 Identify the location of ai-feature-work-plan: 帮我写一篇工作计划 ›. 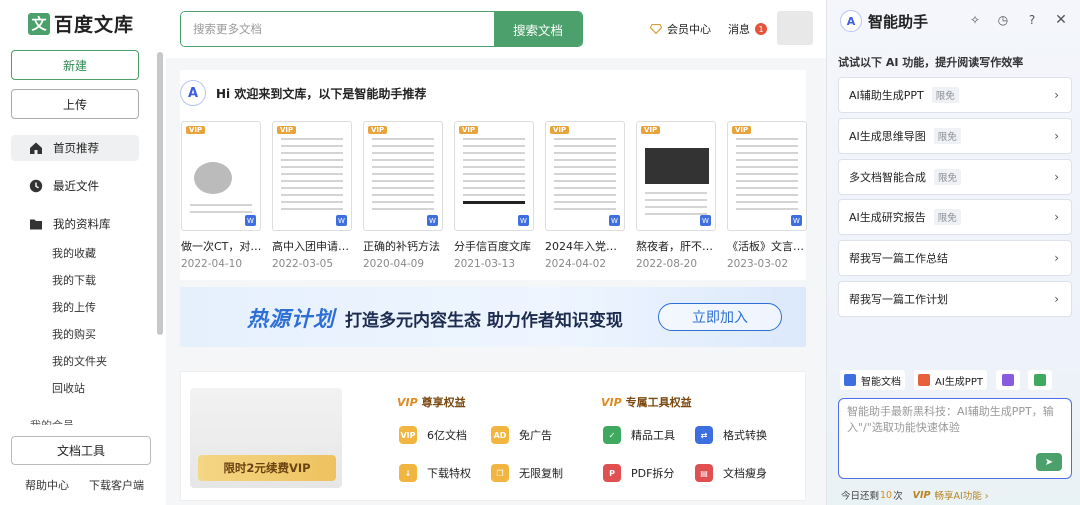
(955, 299).